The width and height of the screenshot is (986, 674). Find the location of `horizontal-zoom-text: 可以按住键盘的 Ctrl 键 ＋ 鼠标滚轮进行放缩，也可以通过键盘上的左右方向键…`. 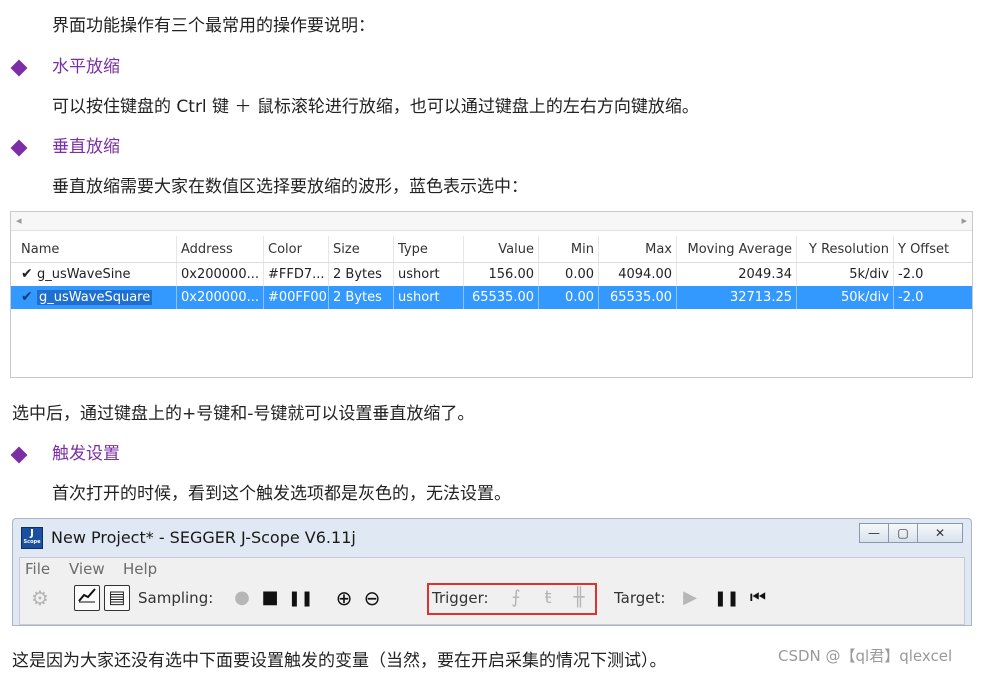

horizontal-zoom-text: 可以按住键盘的 Ctrl 键 ＋ 鼠标滚轮进行放缩，也可以通过键盘上的左右方向键… is located at coordinates (375, 107).